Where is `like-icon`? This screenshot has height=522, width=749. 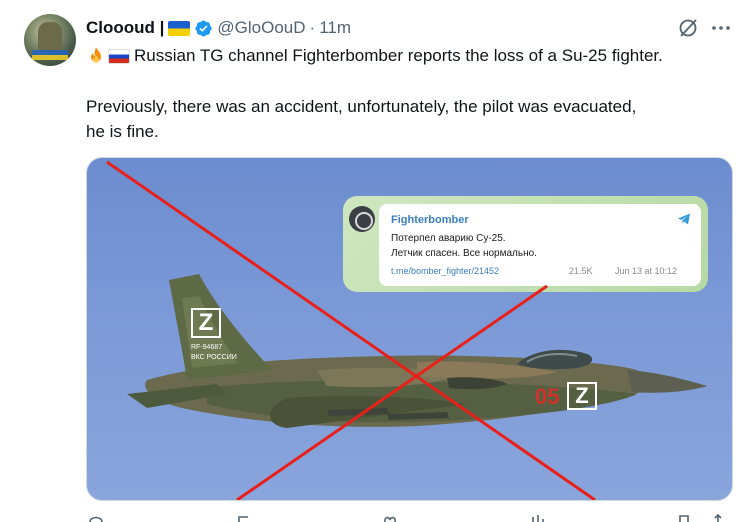 like-icon is located at coordinates (390, 518).